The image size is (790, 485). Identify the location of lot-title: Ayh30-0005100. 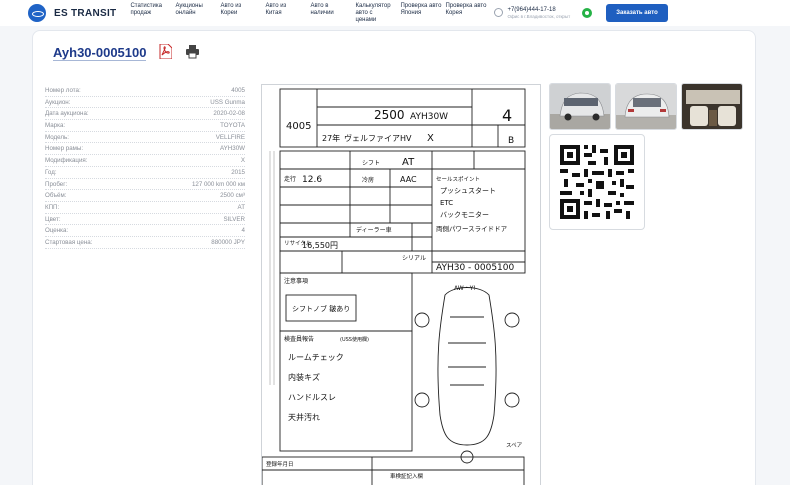
(100, 53).